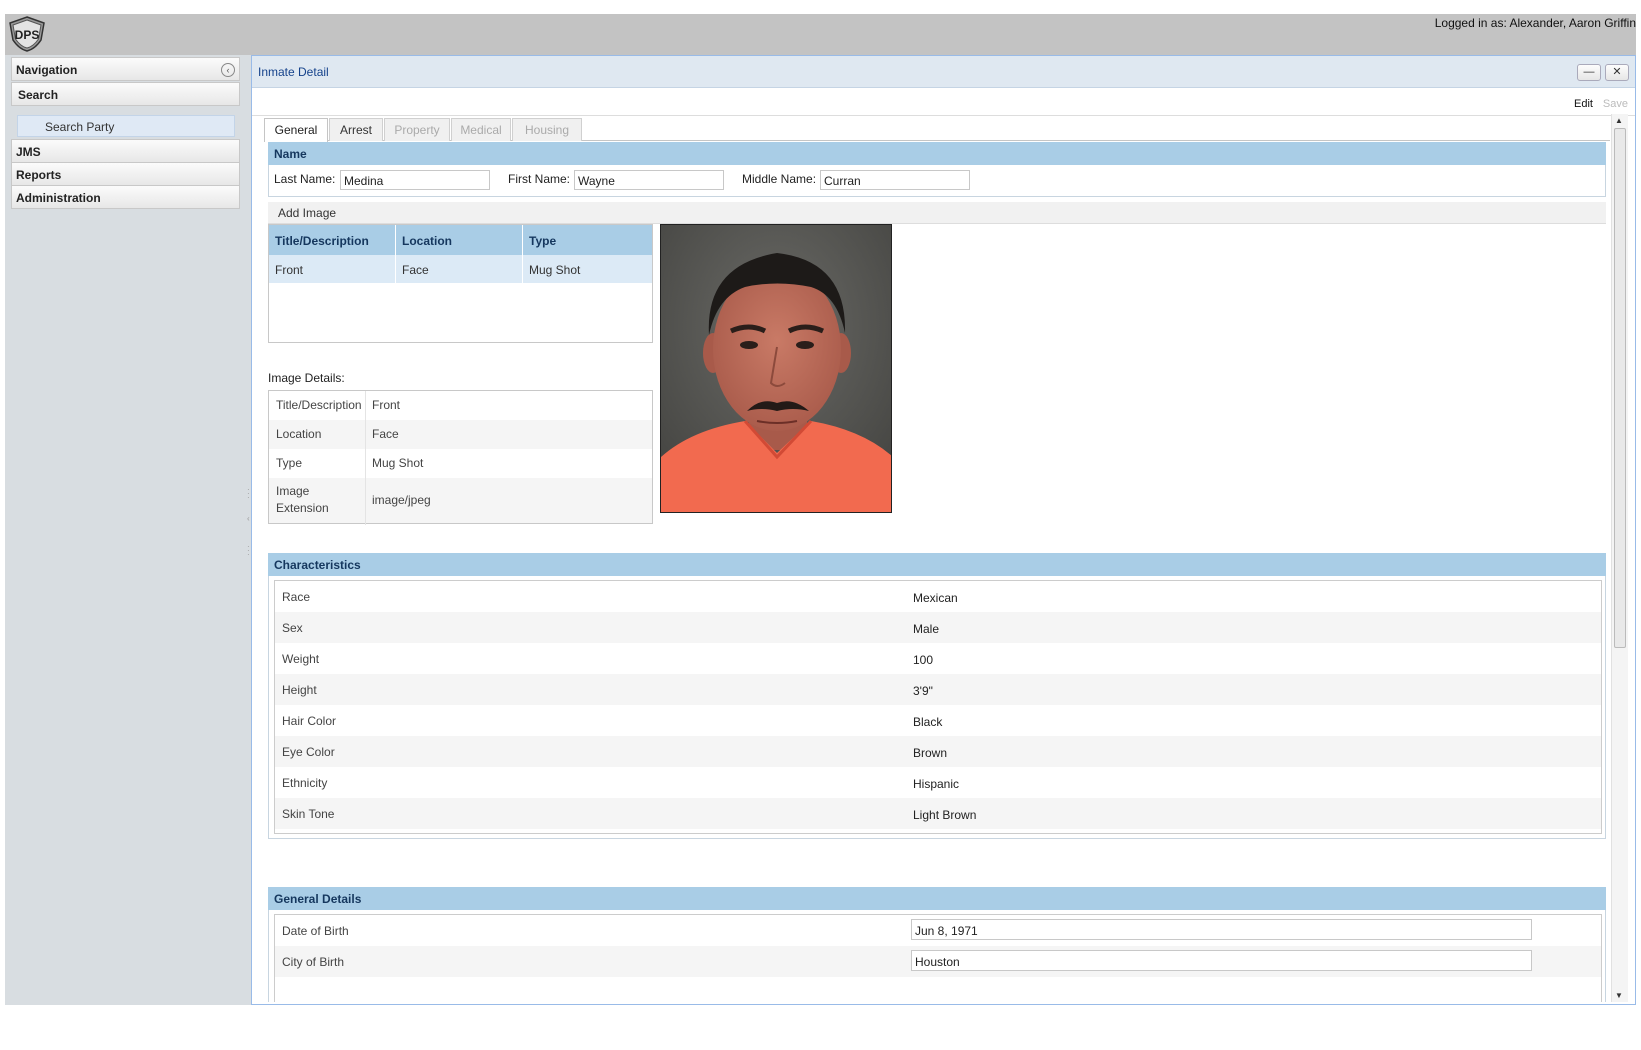  I want to click on detail-row: Image Extension image/jpeg, so click(460, 500).